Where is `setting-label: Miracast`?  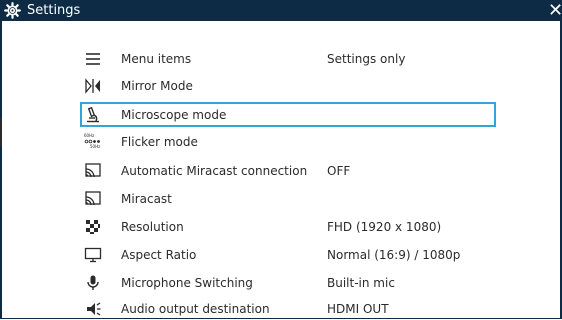 setting-label: Miracast is located at coordinates (146, 199).